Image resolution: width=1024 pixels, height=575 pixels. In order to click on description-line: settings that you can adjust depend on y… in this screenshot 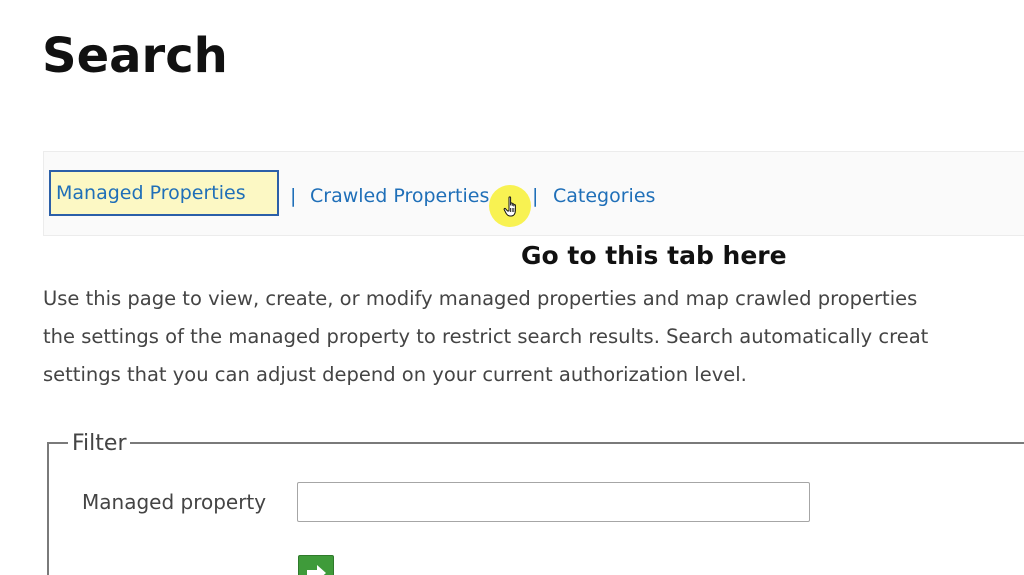, I will do `click(395, 374)`.